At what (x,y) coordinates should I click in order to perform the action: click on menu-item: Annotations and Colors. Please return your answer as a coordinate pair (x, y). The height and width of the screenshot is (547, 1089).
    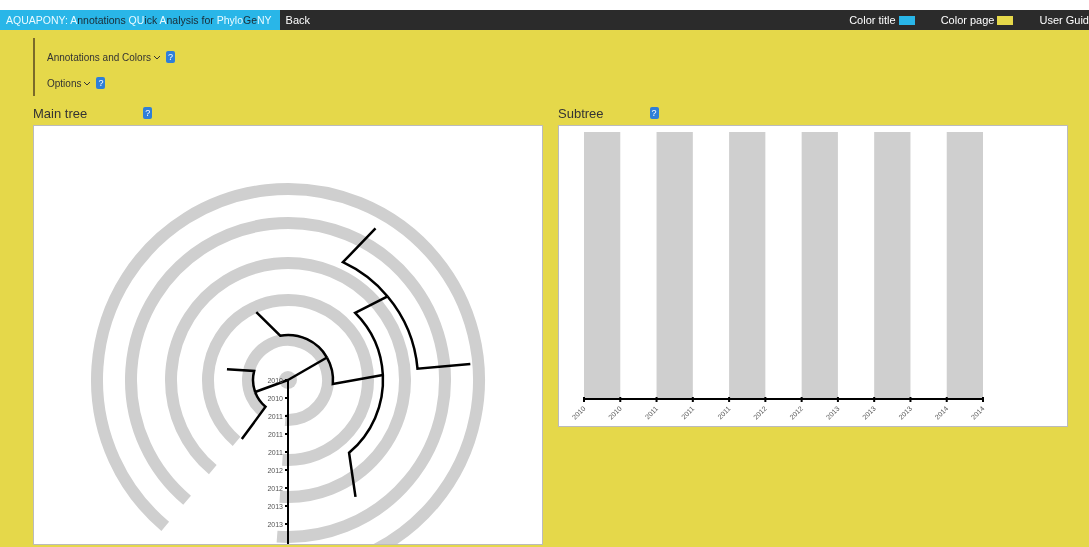
    Looking at the image, I should click on (99, 57).